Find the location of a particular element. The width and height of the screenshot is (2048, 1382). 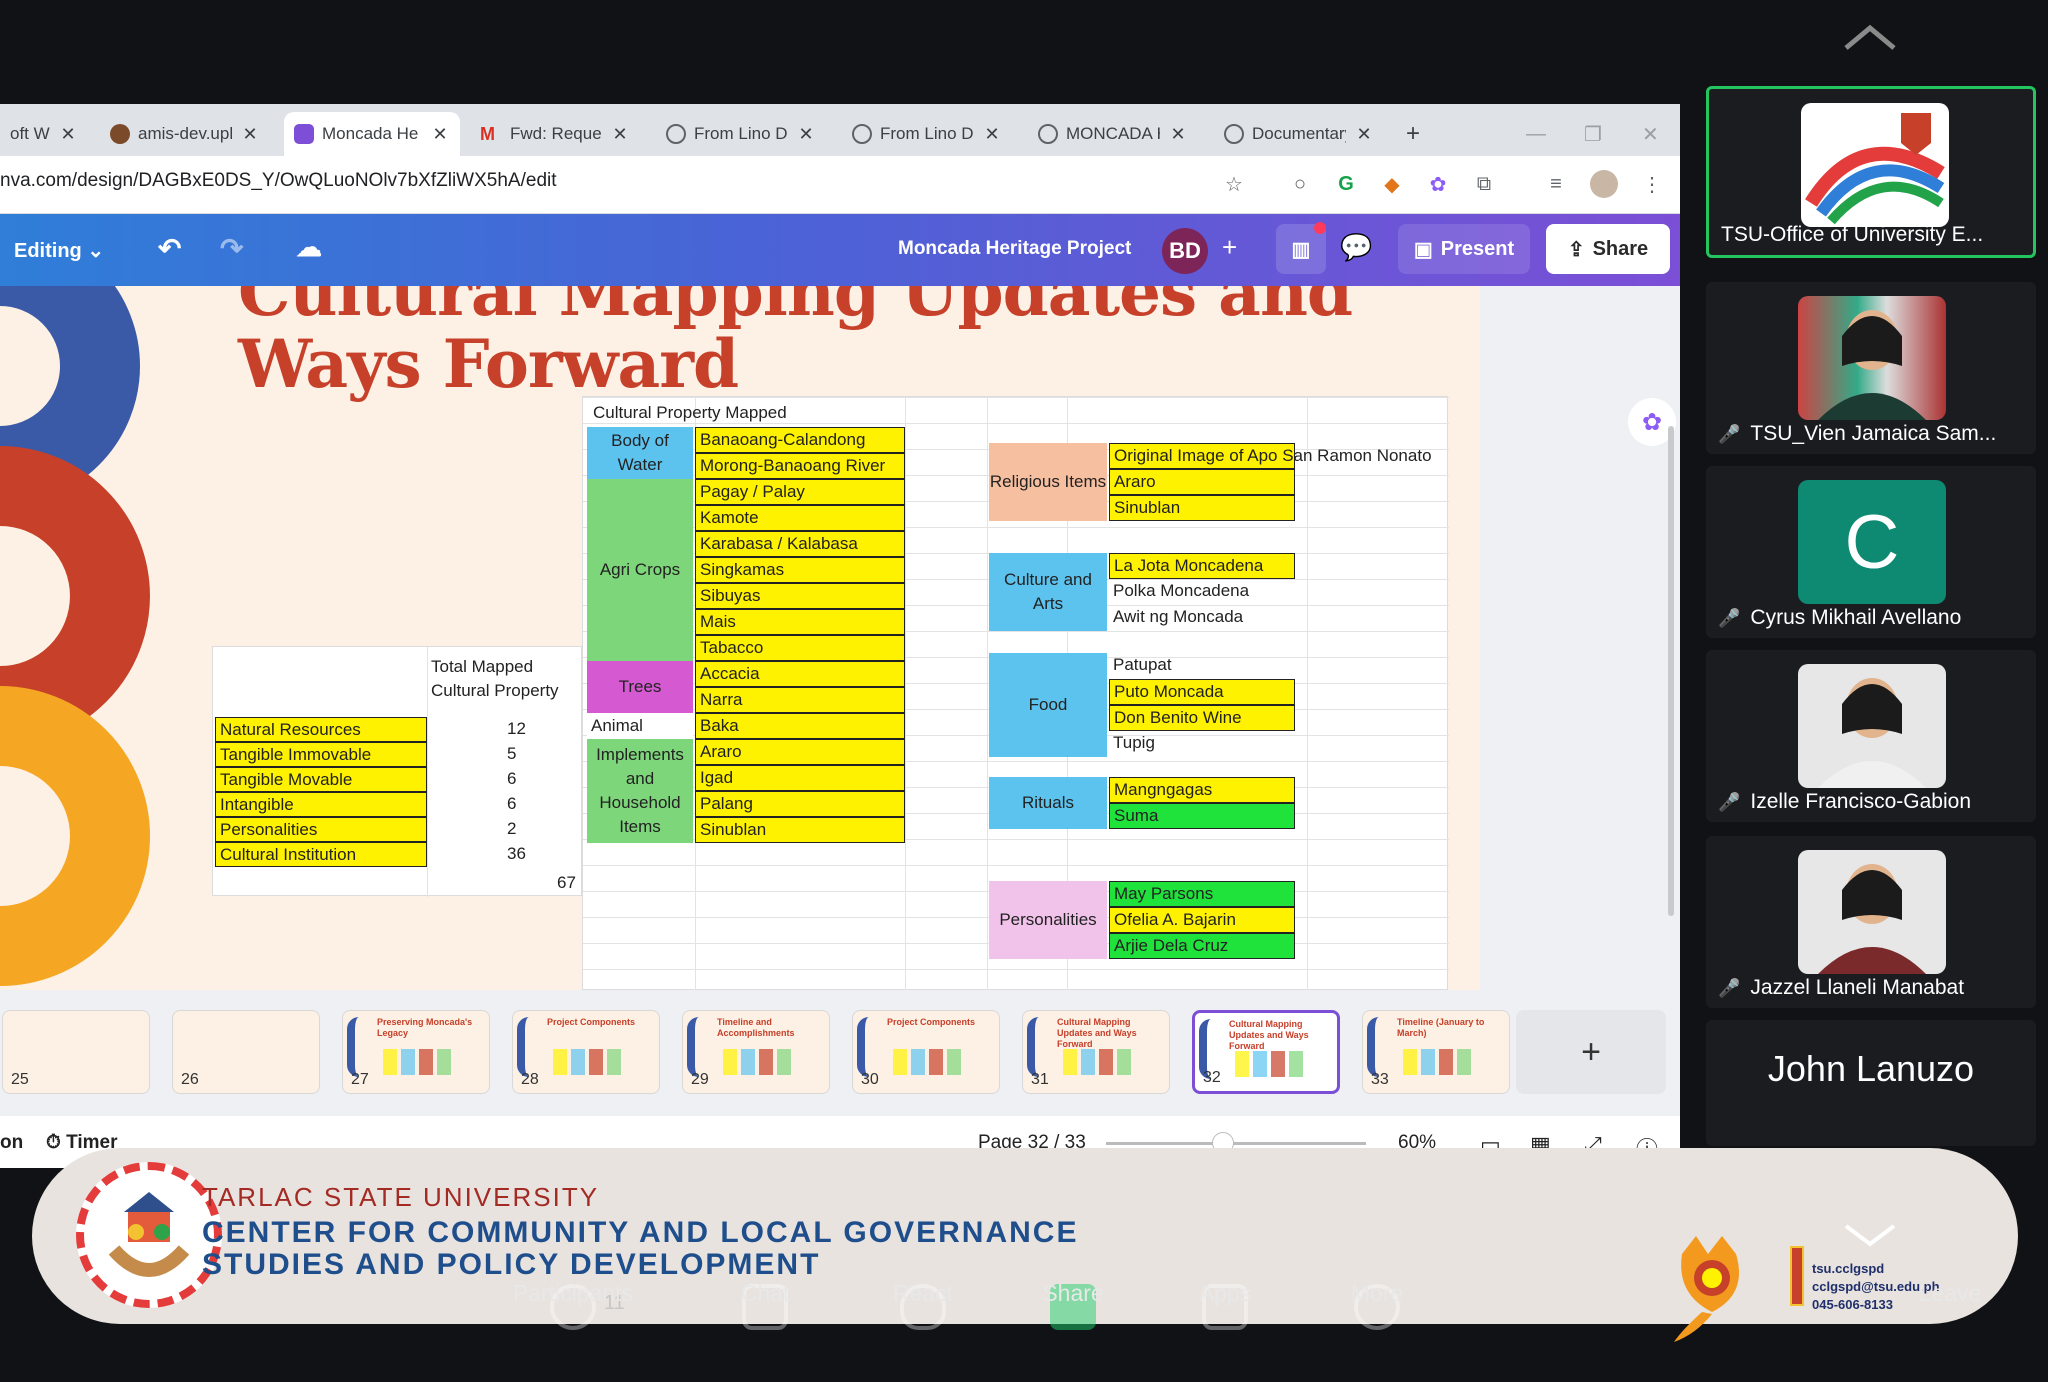

participant-name: 🎤 Cyrus Mikhail Avellano is located at coordinates (1839, 618).